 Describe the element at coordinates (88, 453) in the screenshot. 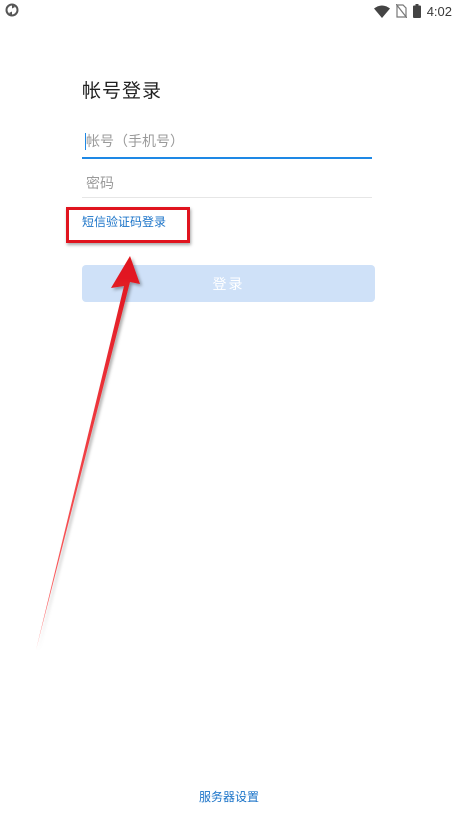

I see `annotation-arrow` at that location.